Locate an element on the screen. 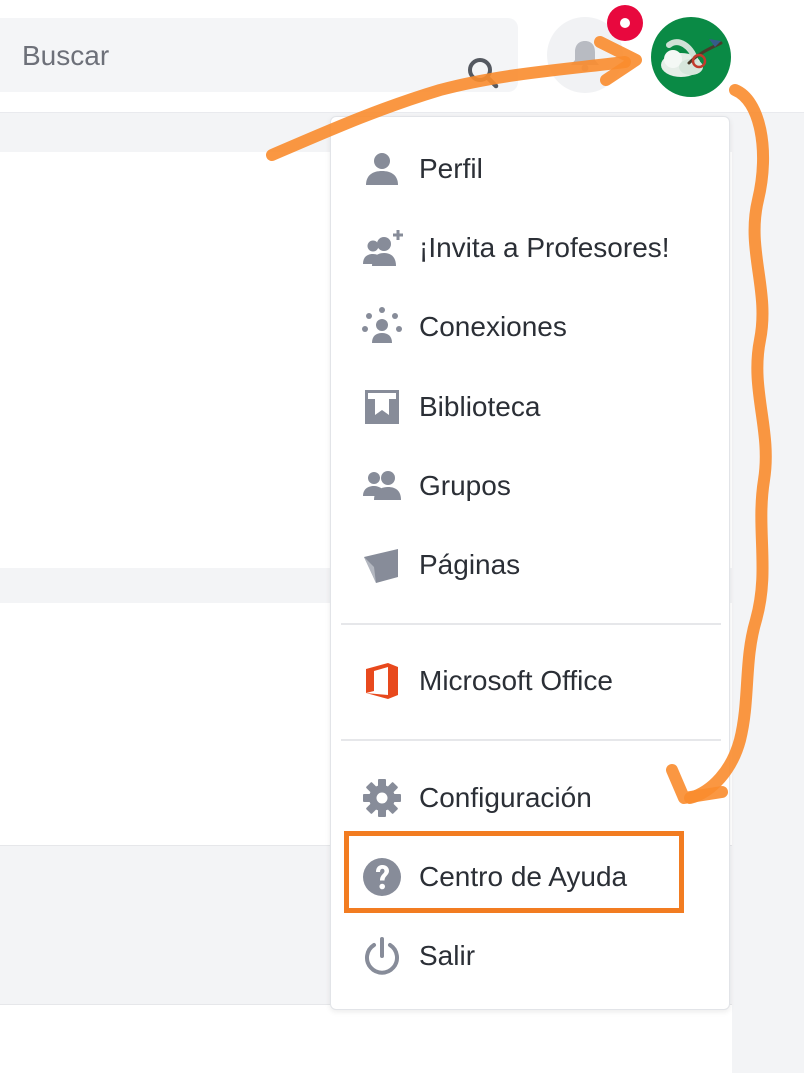 Image resolution: width=804 pixels, height=1073 pixels. menu-item-label: Páginas is located at coordinates (470, 564).